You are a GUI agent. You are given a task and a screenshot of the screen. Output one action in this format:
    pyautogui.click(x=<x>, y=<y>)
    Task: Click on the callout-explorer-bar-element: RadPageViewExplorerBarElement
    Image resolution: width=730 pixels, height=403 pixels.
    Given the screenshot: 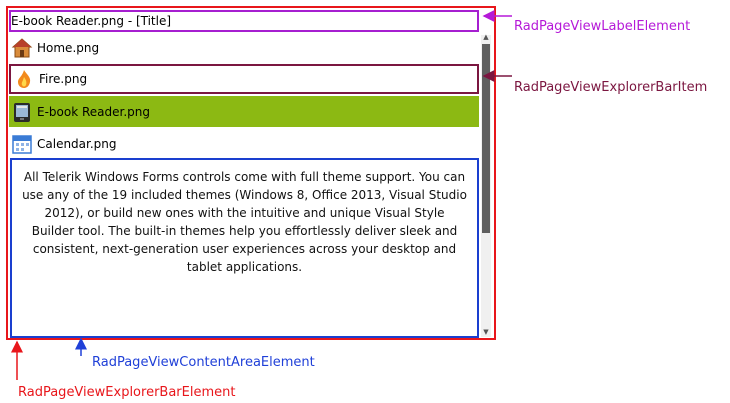 What is the action you would take?
    pyautogui.click(x=127, y=392)
    